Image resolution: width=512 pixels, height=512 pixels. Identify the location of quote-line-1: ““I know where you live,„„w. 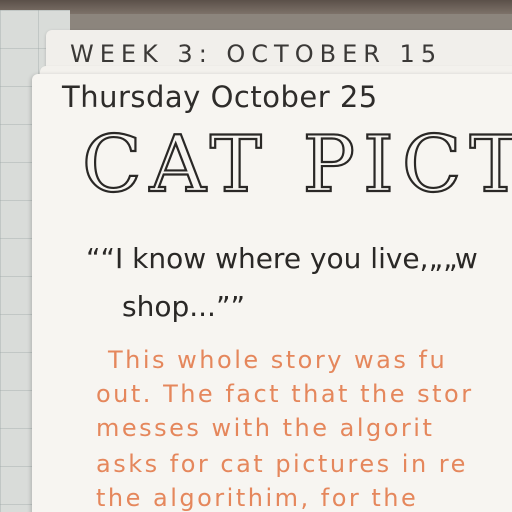
(282, 258).